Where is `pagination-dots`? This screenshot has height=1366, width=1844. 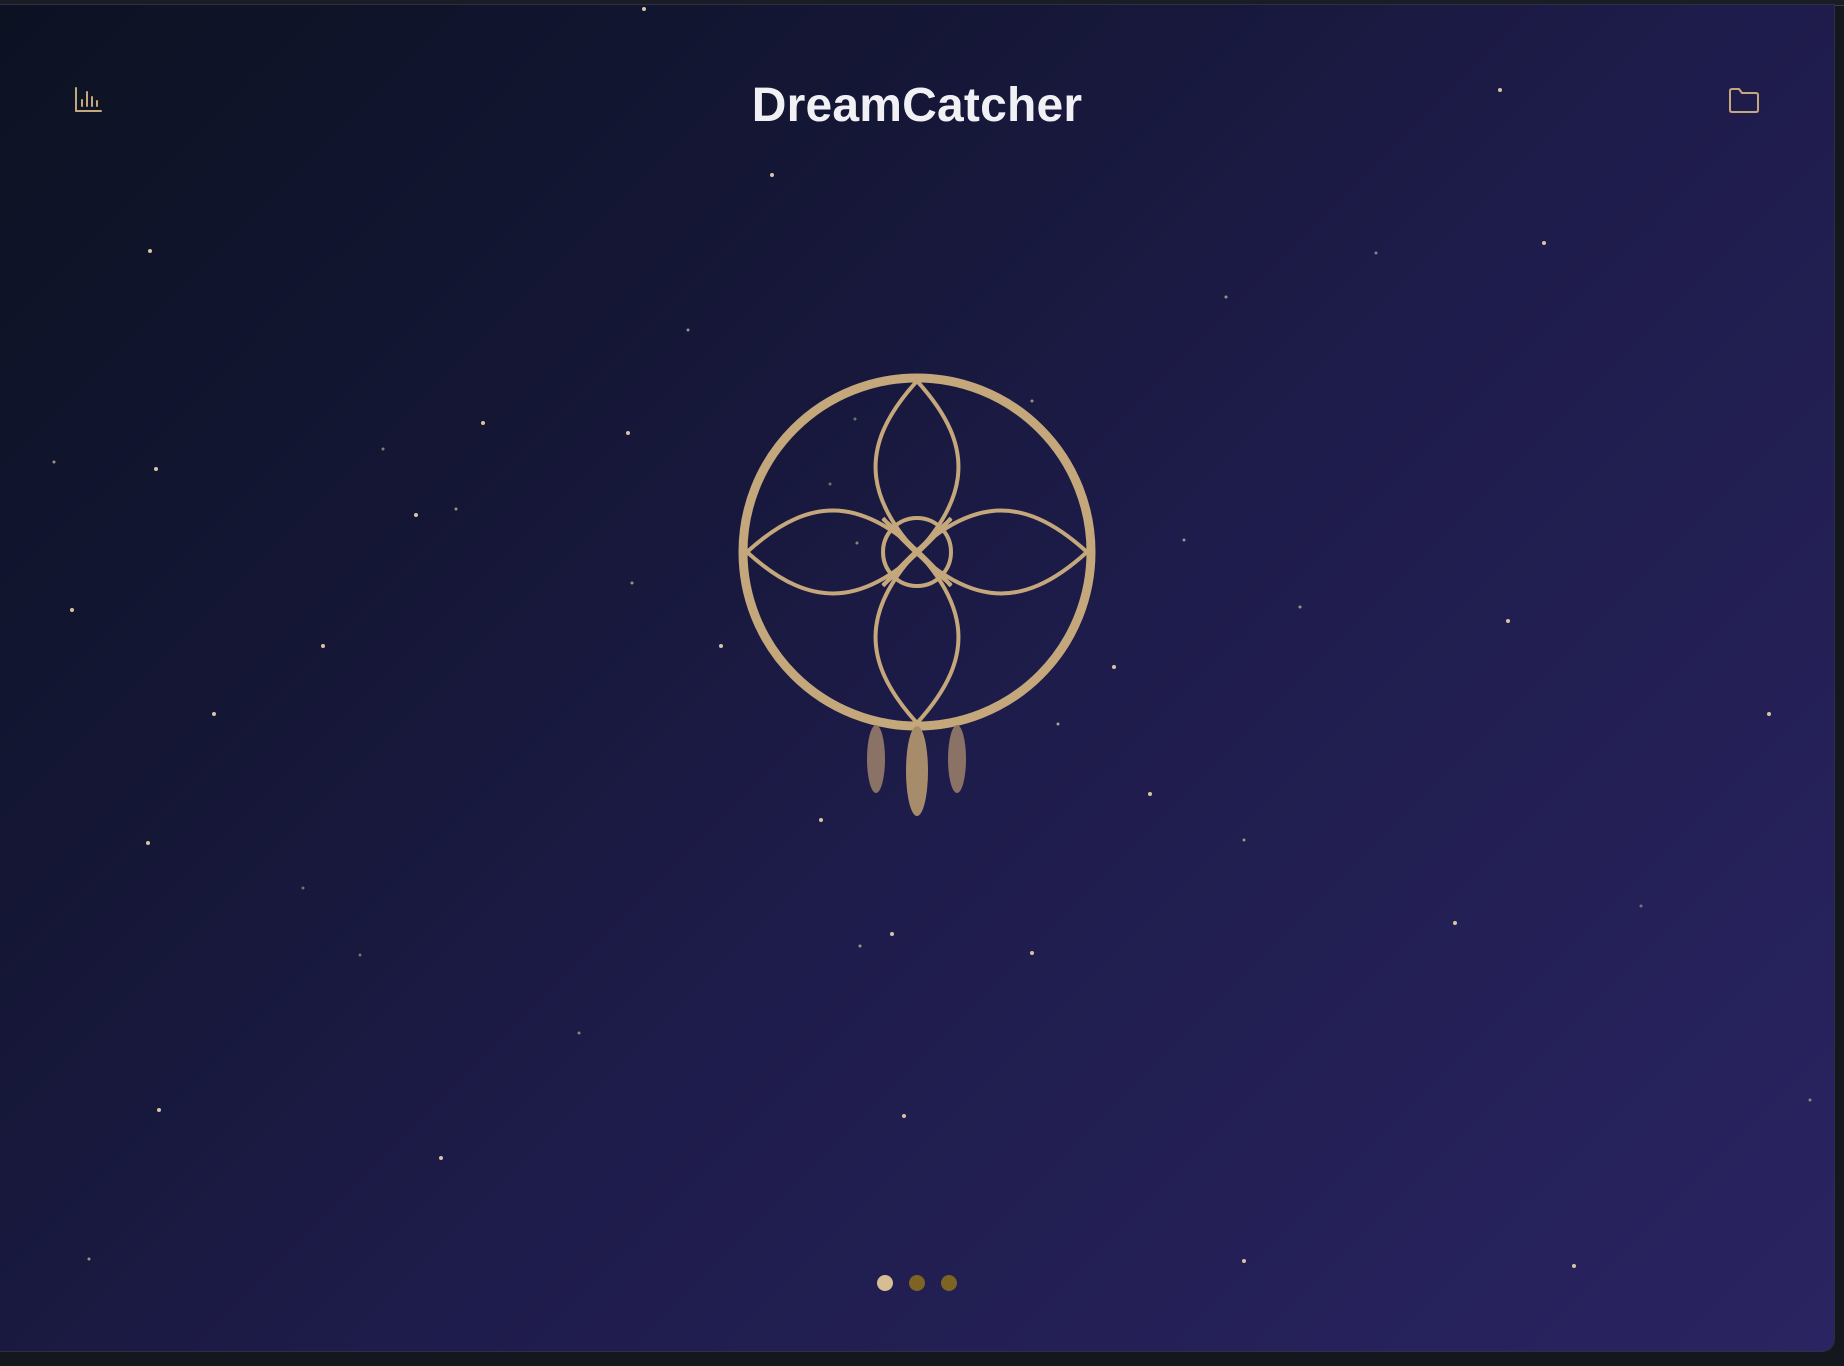
pagination-dots is located at coordinates (917, 1283).